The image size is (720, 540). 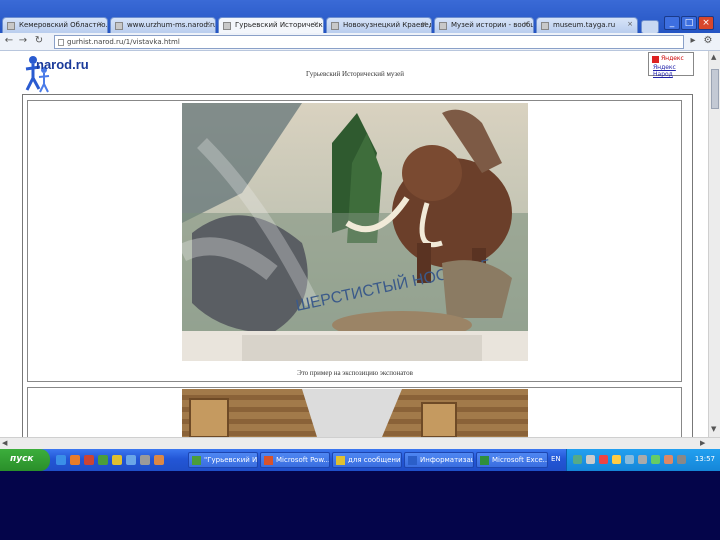 I want to click on system-tray: EN 13:57, so click(x=635, y=460).